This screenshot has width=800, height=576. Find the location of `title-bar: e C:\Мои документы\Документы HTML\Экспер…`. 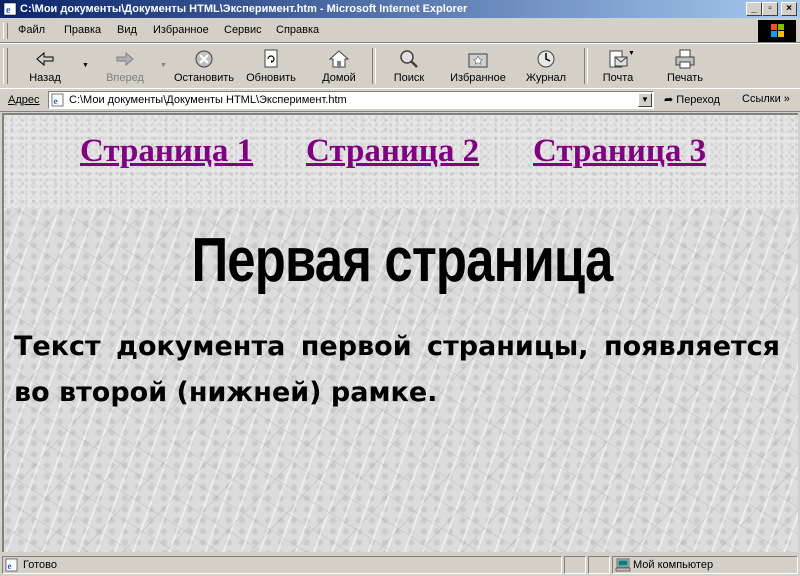

title-bar: e C:\Мои документы\Документы HTML\Экспер… is located at coordinates (400, 9).